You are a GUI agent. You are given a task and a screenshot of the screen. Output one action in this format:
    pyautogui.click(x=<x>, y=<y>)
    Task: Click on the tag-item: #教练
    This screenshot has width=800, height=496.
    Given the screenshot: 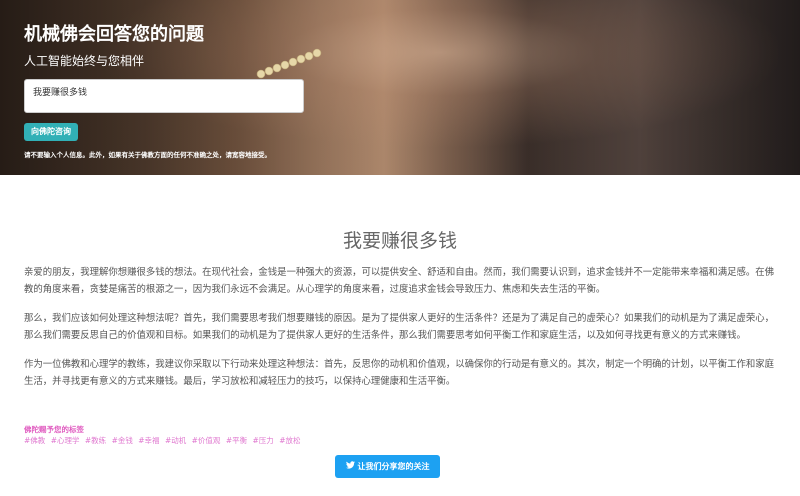 What is the action you would take?
    pyautogui.click(x=95, y=440)
    